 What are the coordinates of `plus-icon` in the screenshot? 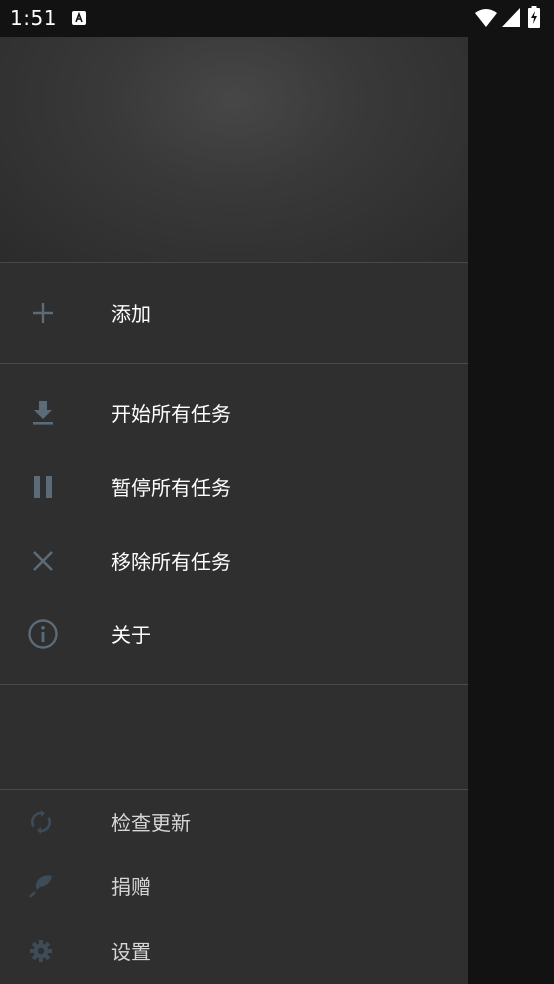 It's located at (43, 313).